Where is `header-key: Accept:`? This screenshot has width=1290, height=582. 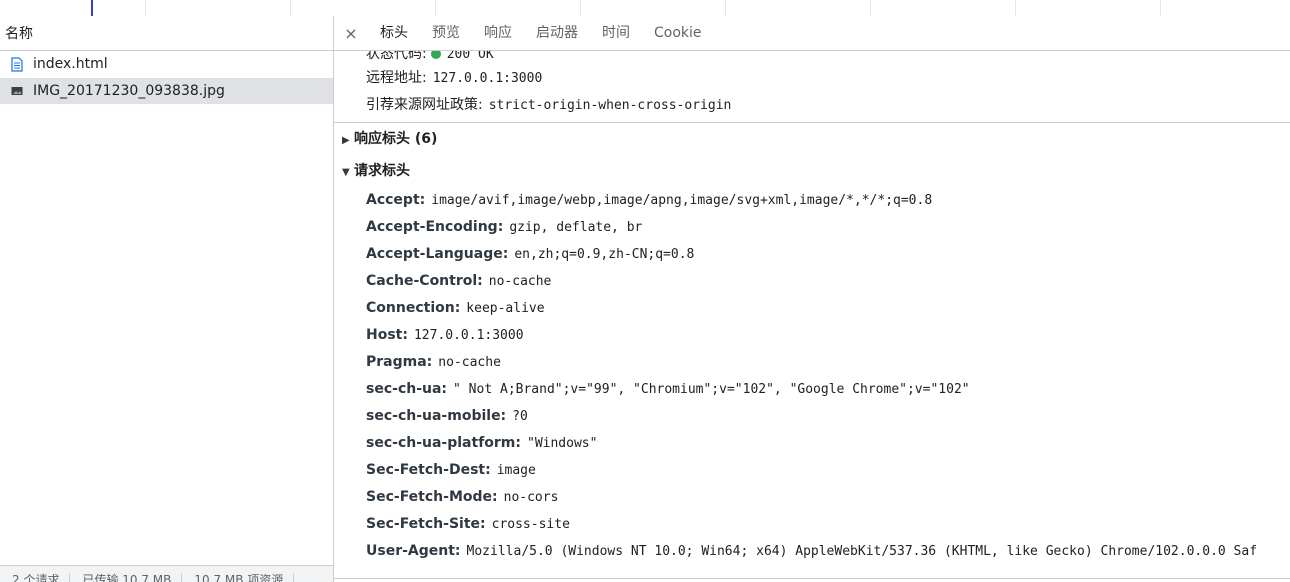 header-key: Accept: is located at coordinates (396, 200).